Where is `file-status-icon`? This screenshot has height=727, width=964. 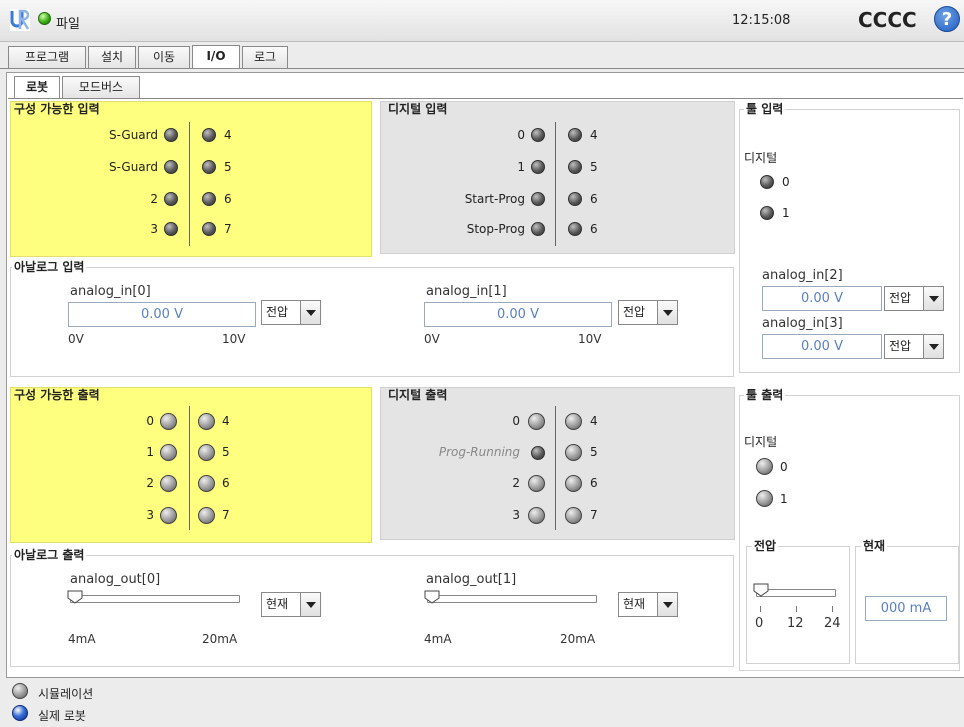 file-status-icon is located at coordinates (44, 18).